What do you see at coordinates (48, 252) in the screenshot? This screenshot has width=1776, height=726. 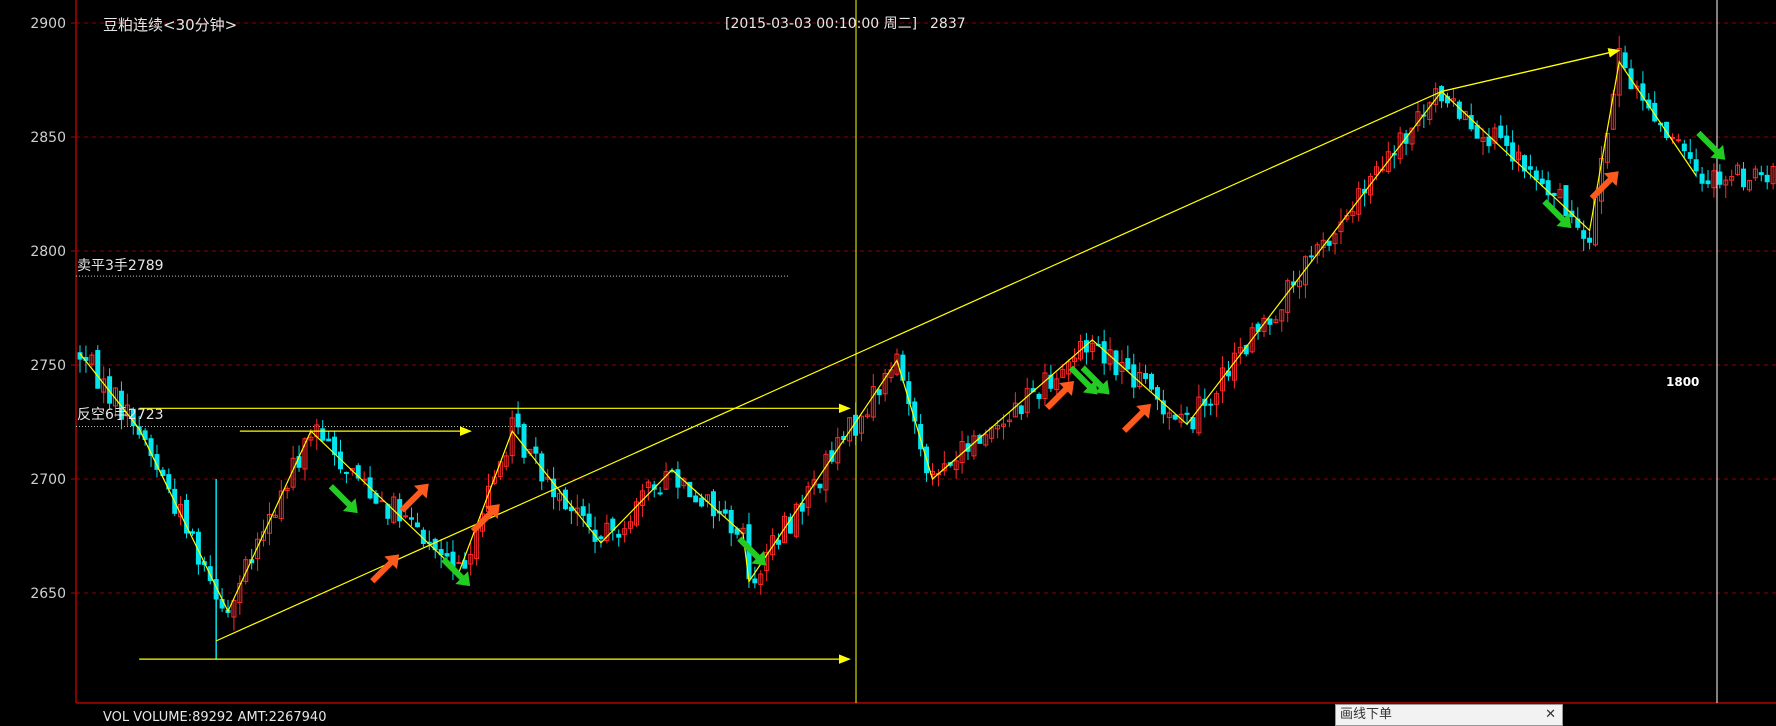 I see `y-tick-label: 2800` at bounding box center [48, 252].